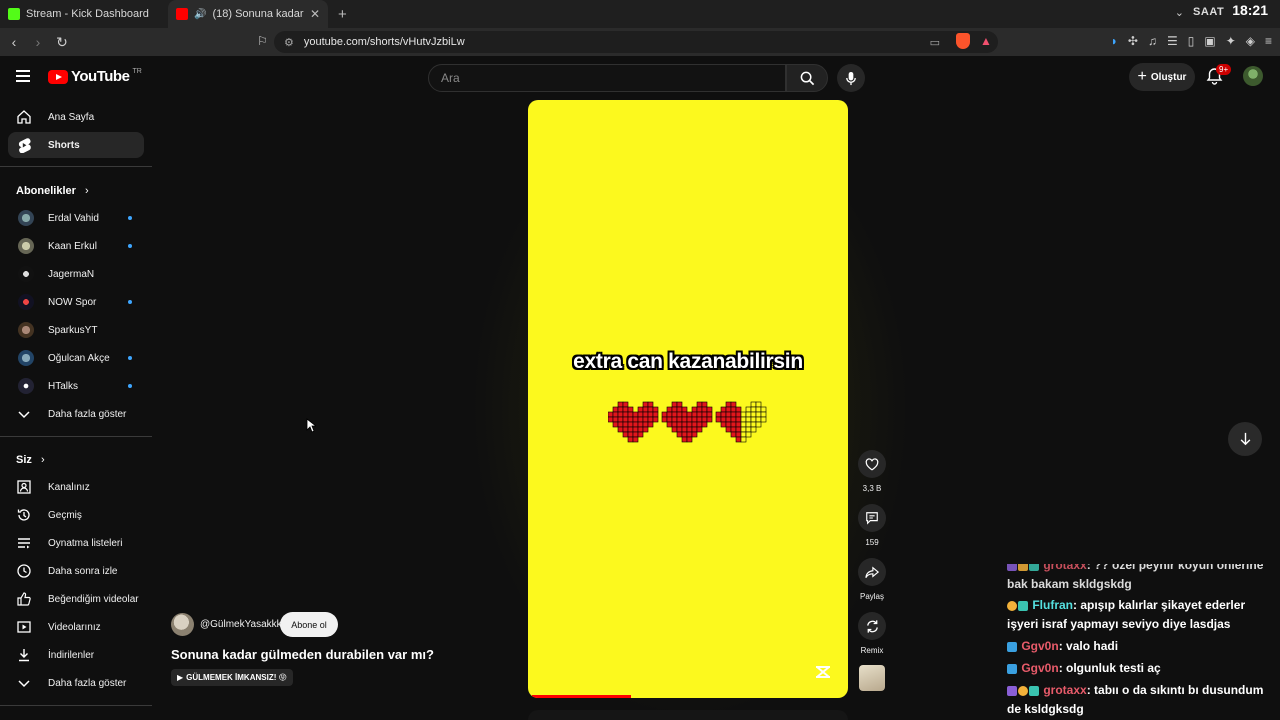 Image resolution: width=1280 pixels, height=720 pixels. I want to click on sidebar-subscription-sparkusyt: SparkusYT, so click(76, 330).